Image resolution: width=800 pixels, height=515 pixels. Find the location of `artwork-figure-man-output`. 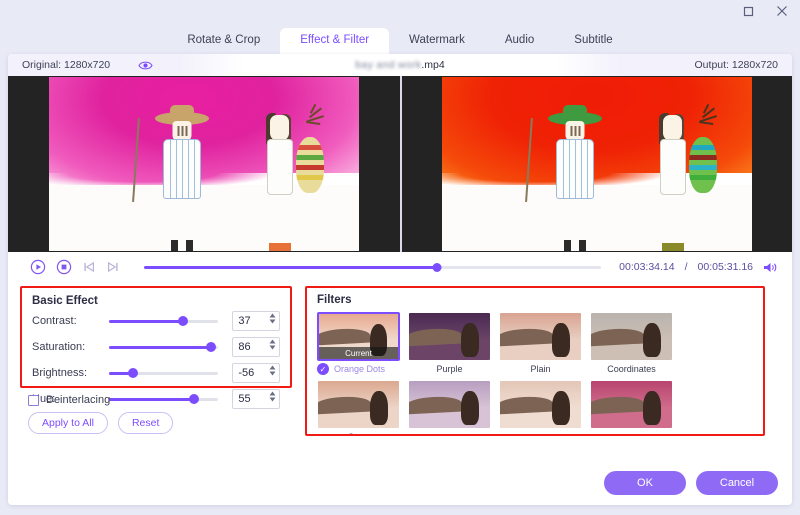

artwork-figure-man-output is located at coordinates (565, 177).